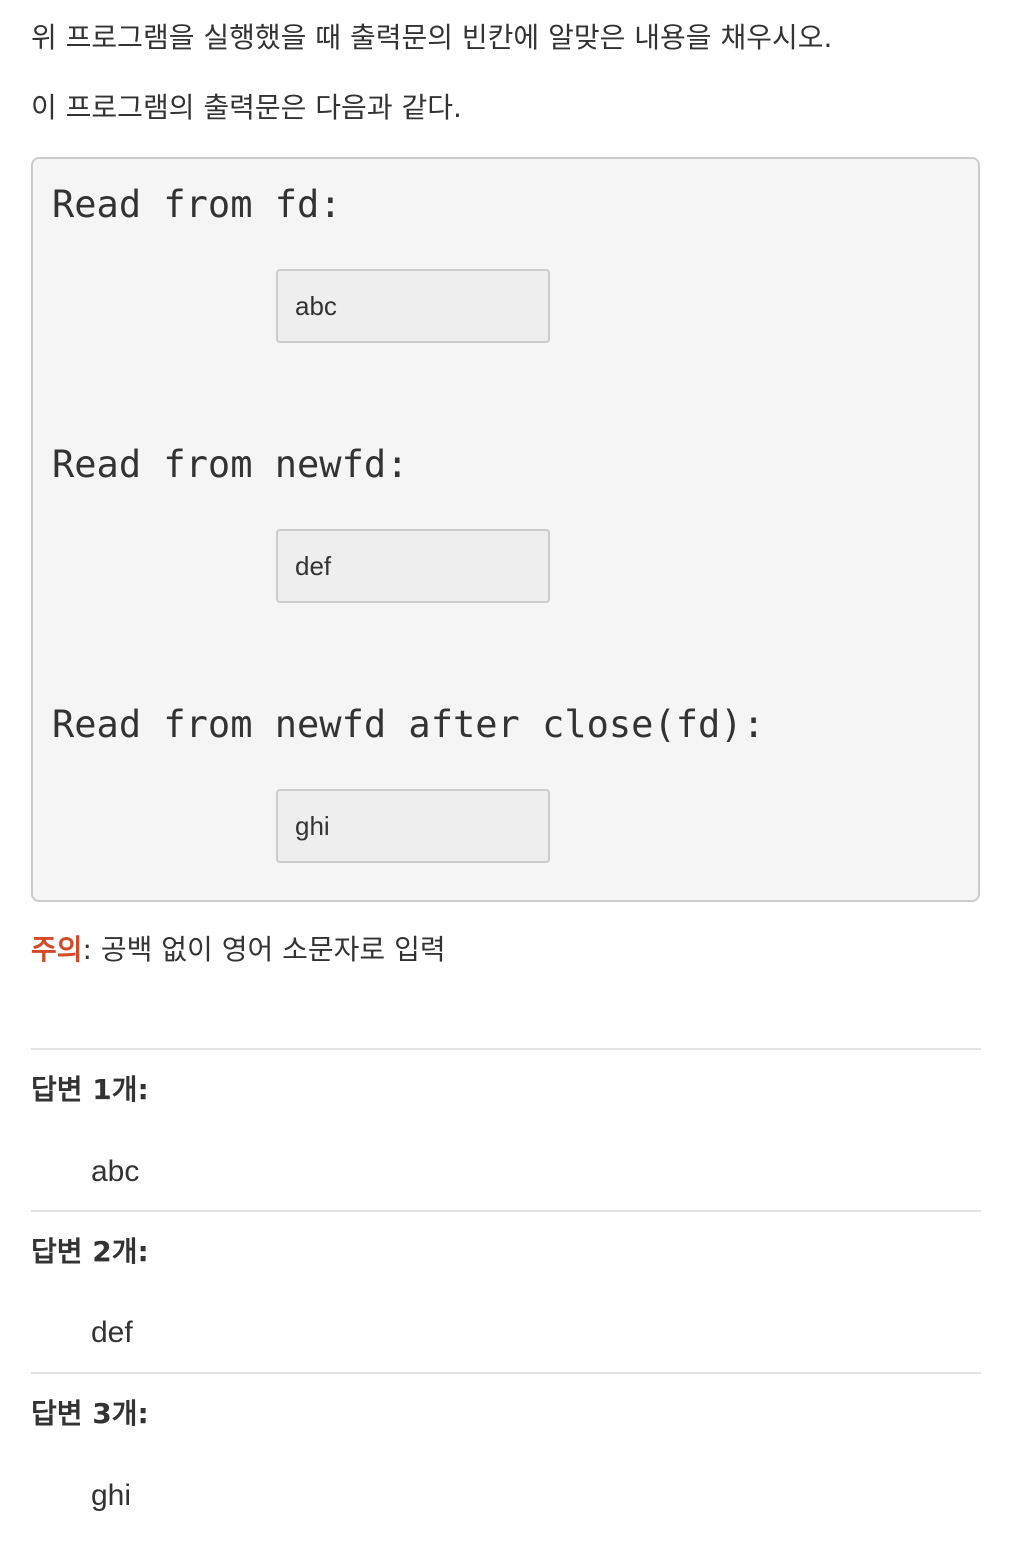 The width and height of the screenshot is (1012, 1562). What do you see at coordinates (90, 1089) in the screenshot?
I see `answer-label-1: 답변 1개:` at bounding box center [90, 1089].